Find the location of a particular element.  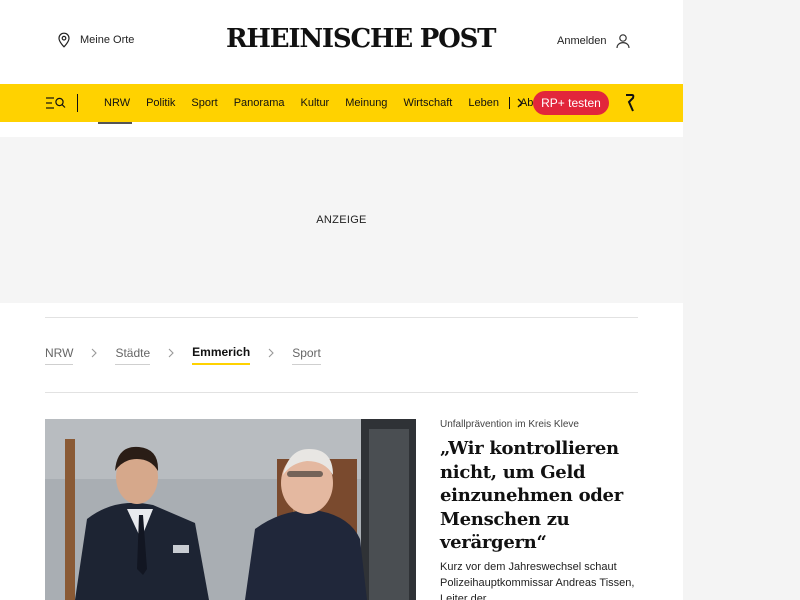

rp-plus-test-button: RP+ testen is located at coordinates (571, 103).